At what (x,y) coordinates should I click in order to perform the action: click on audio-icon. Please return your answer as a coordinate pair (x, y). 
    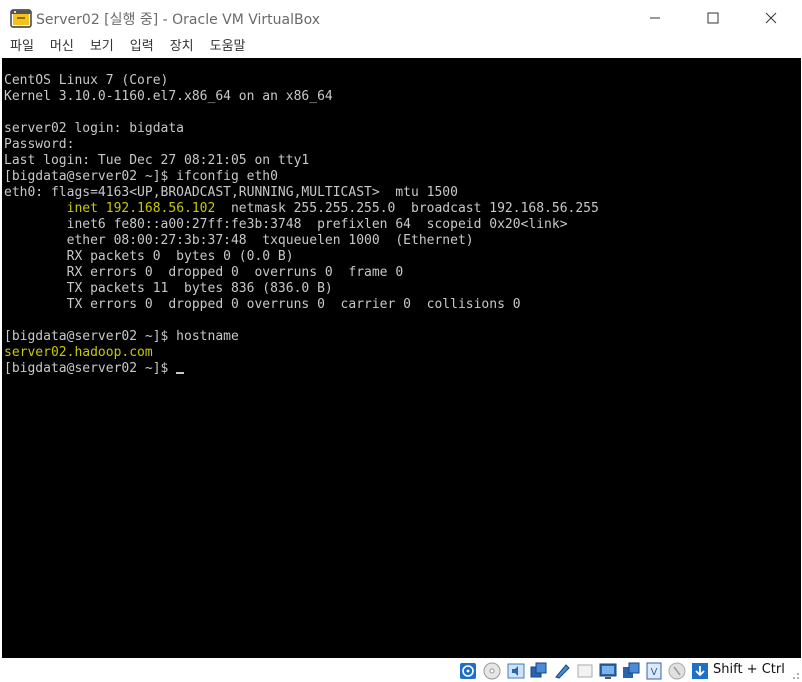
    Looking at the image, I should click on (516, 671).